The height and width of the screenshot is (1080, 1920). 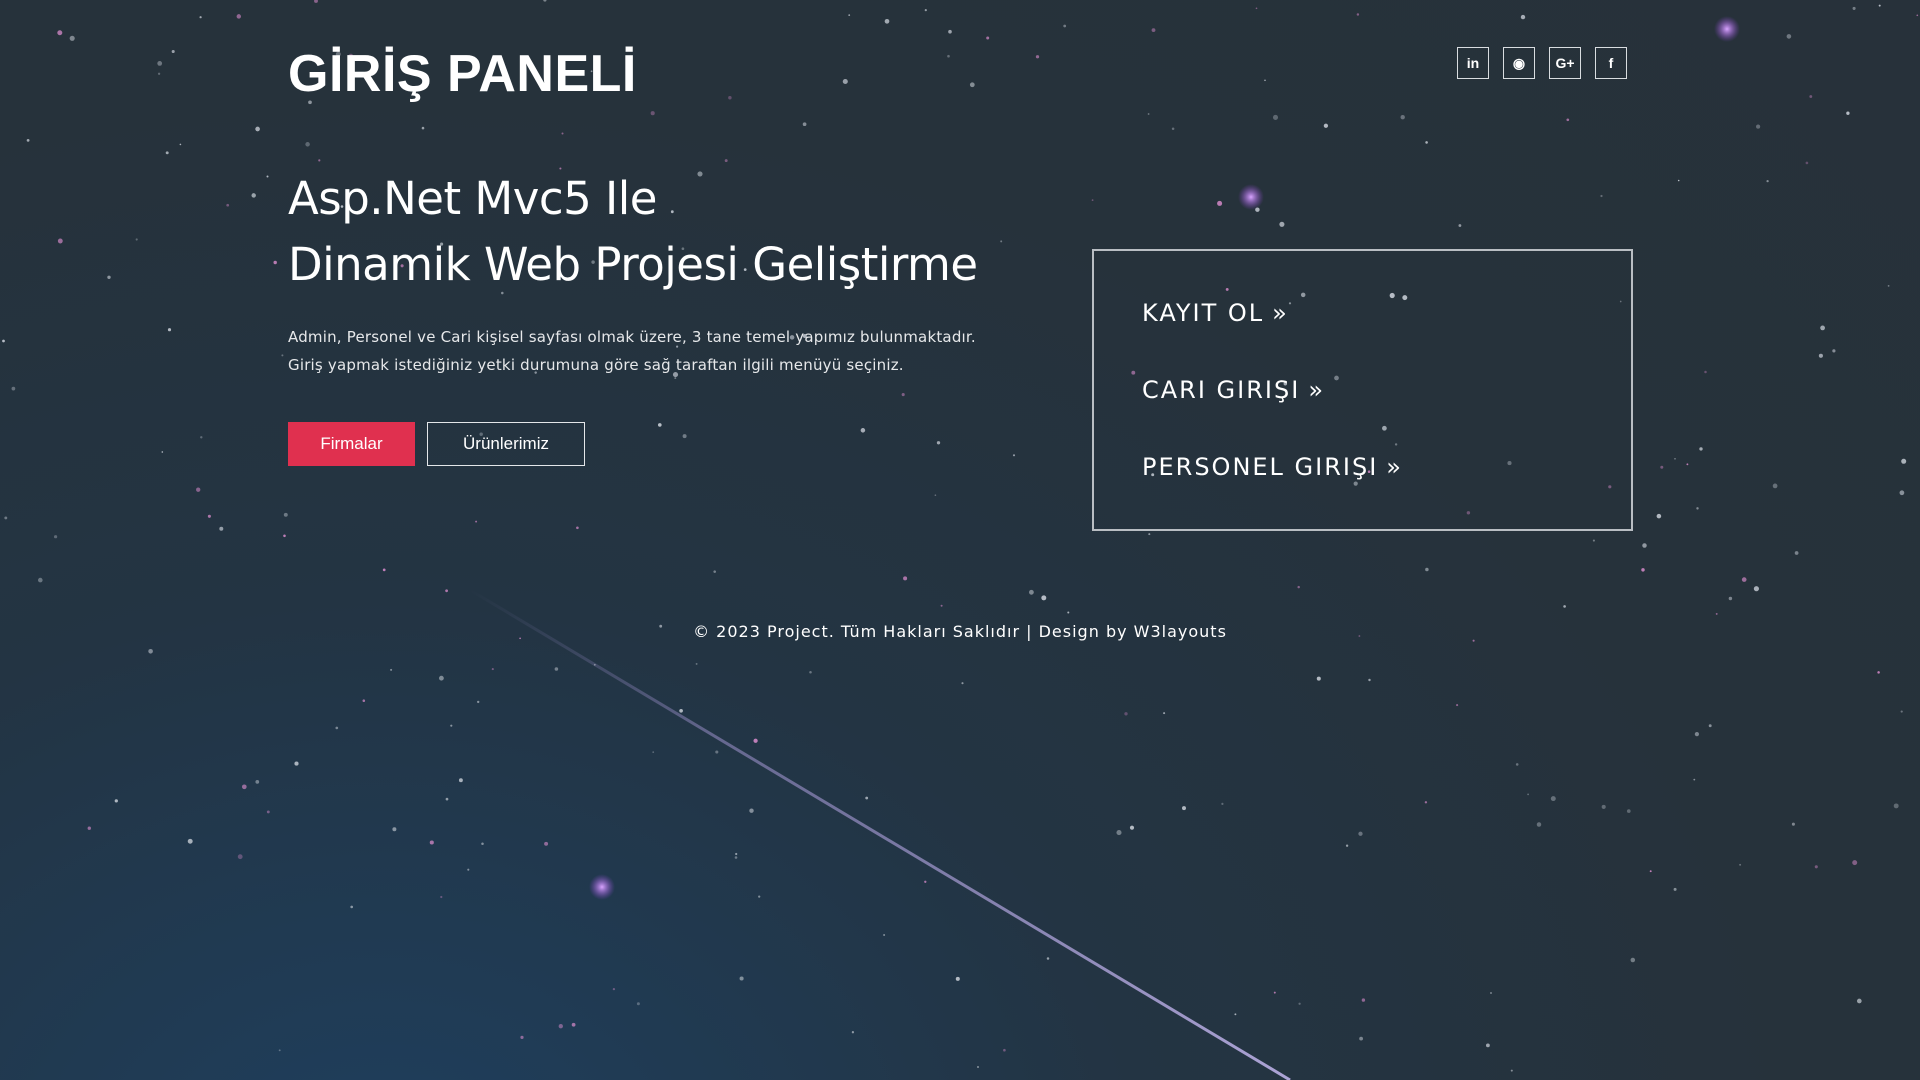 What do you see at coordinates (1362, 390) in the screenshot?
I see `login-menu-box: KAYIT OL» CARI GIRIŞI» PERSONEL GIRIŞI»` at bounding box center [1362, 390].